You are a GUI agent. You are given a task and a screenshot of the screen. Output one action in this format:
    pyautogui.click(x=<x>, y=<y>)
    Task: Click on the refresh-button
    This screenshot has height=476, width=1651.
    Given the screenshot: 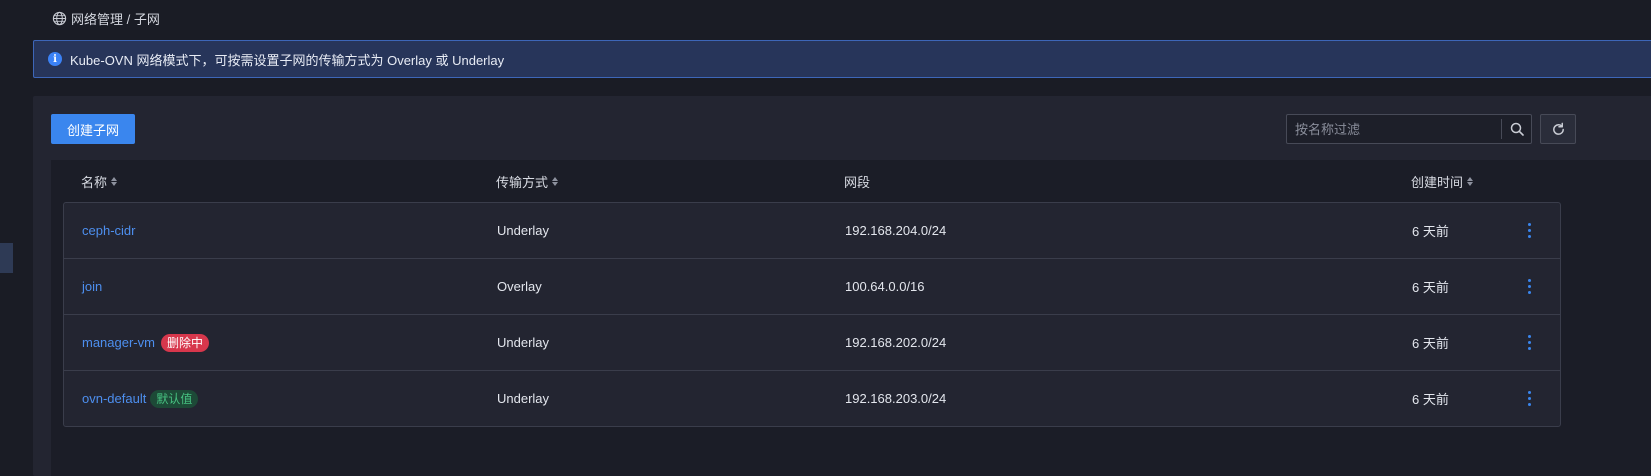 What is the action you would take?
    pyautogui.click(x=1558, y=129)
    